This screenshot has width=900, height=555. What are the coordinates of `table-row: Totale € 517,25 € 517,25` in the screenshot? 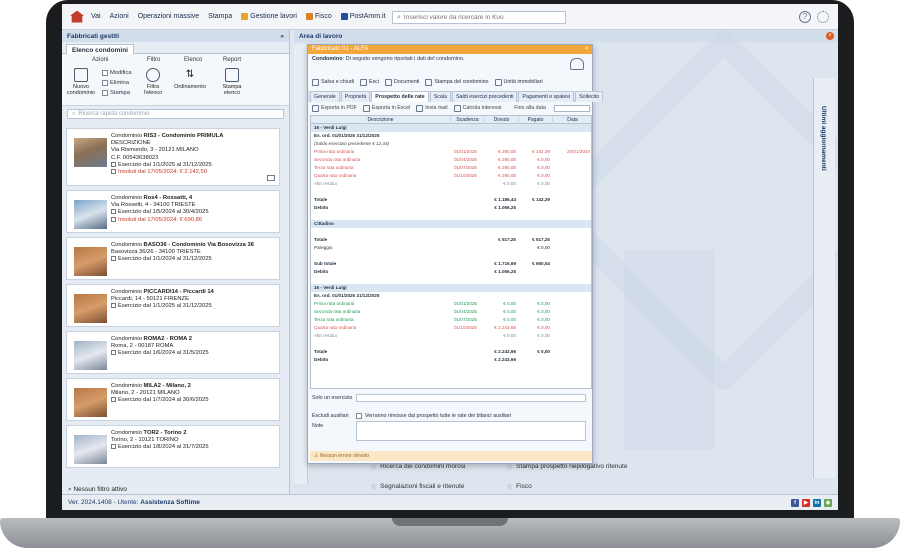 It's located at (451, 240).